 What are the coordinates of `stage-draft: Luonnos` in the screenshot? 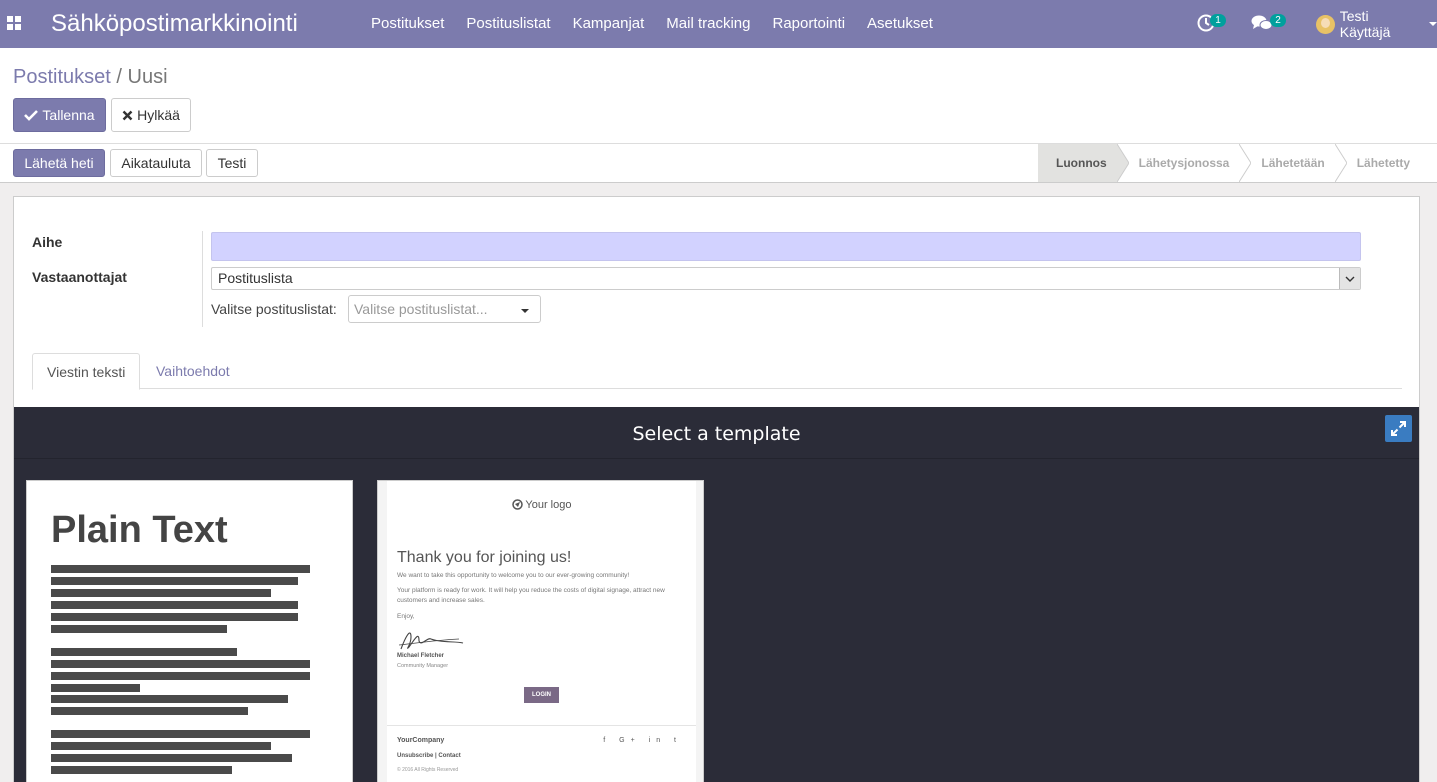 It's located at (1083, 163).